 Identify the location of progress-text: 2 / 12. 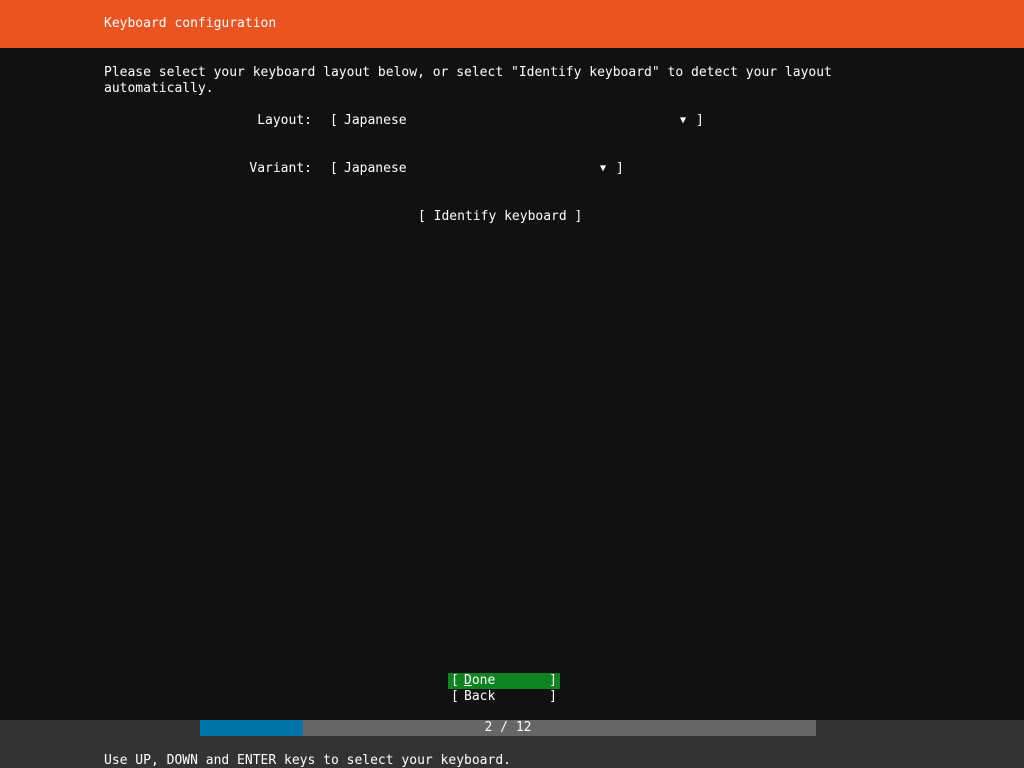
(508, 727).